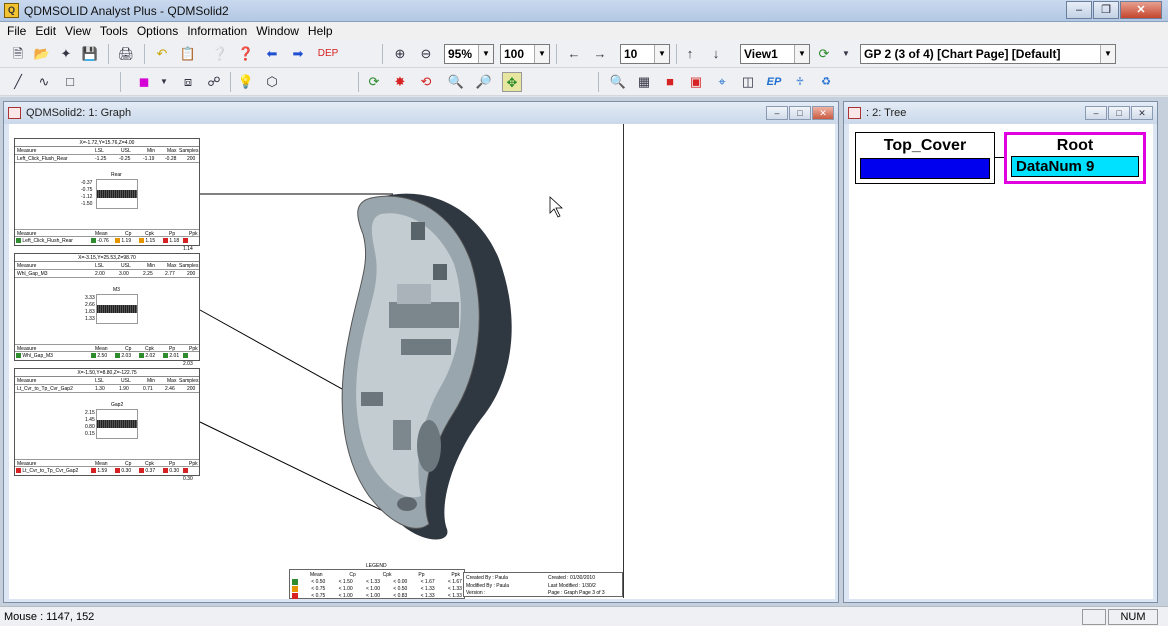 The height and width of the screenshot is (626, 1168). Describe the element at coordinates (214, 82) in the screenshot. I see `link-icon: ☍` at that location.